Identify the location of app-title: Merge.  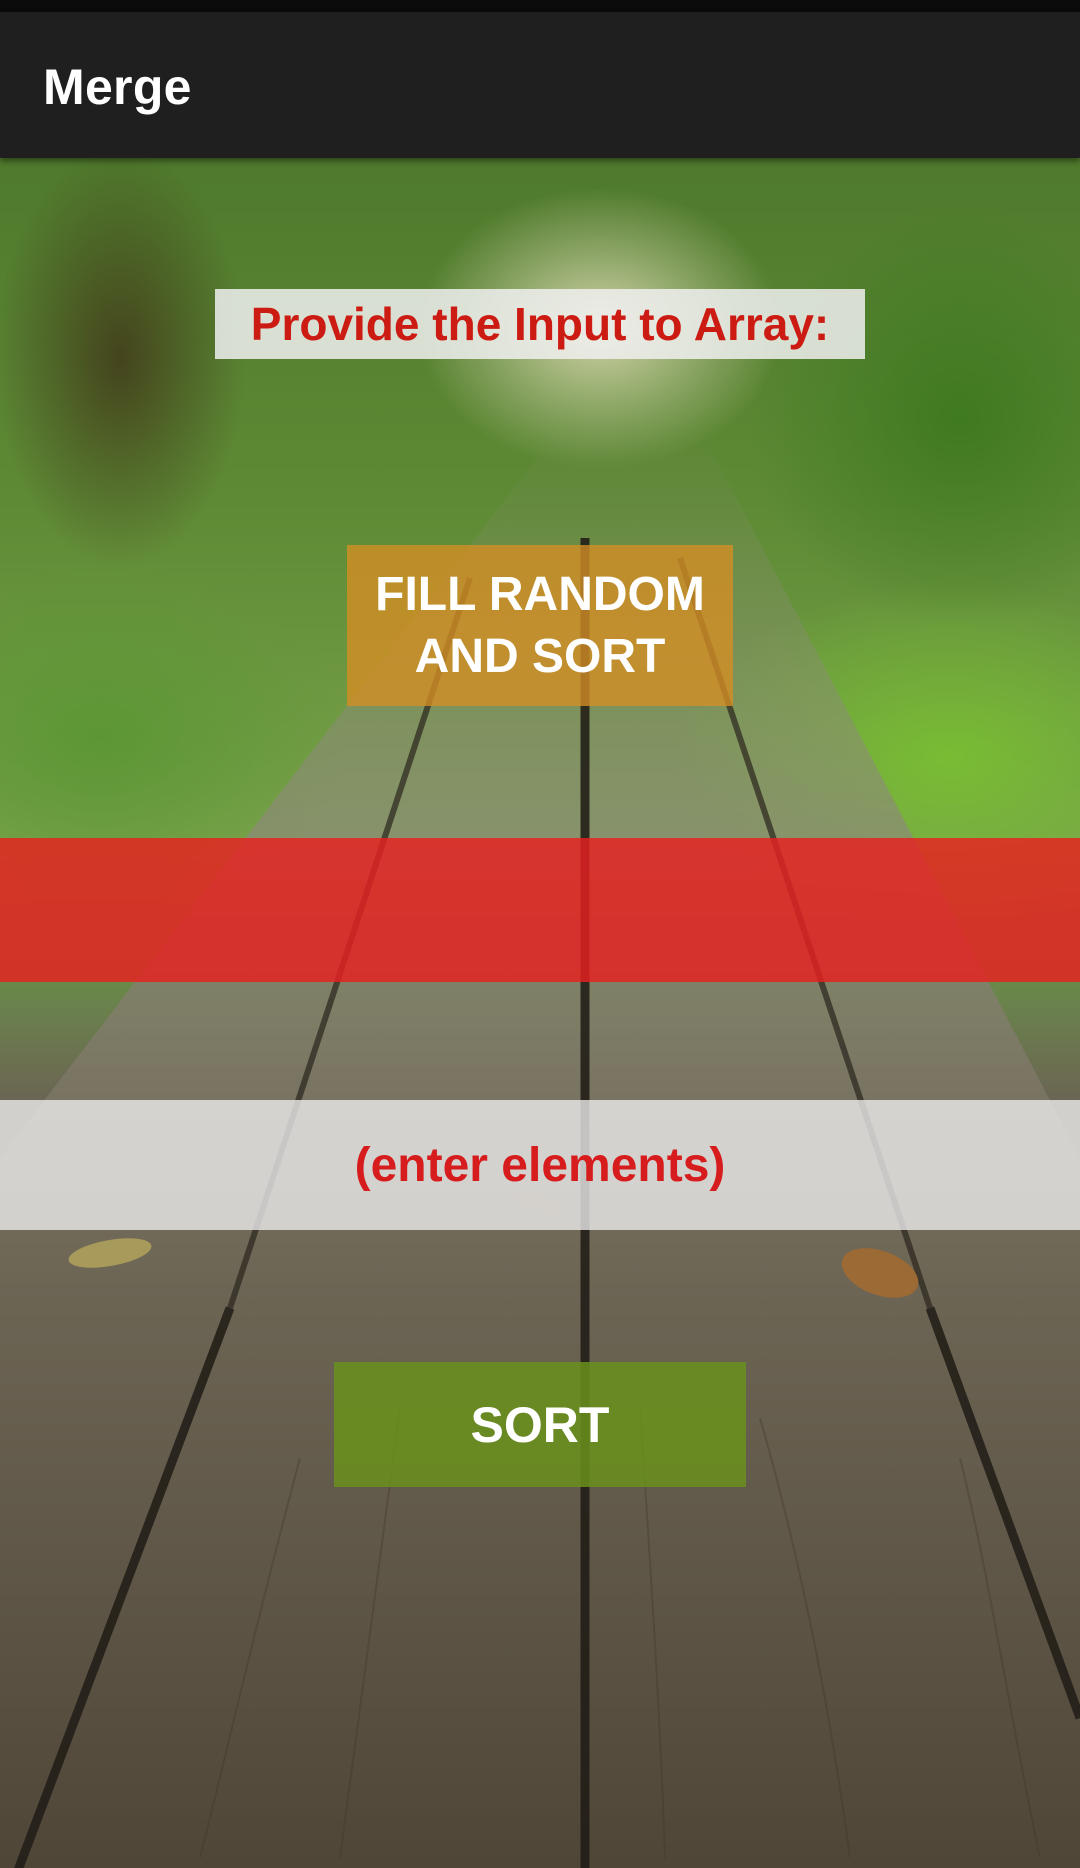
(117, 87).